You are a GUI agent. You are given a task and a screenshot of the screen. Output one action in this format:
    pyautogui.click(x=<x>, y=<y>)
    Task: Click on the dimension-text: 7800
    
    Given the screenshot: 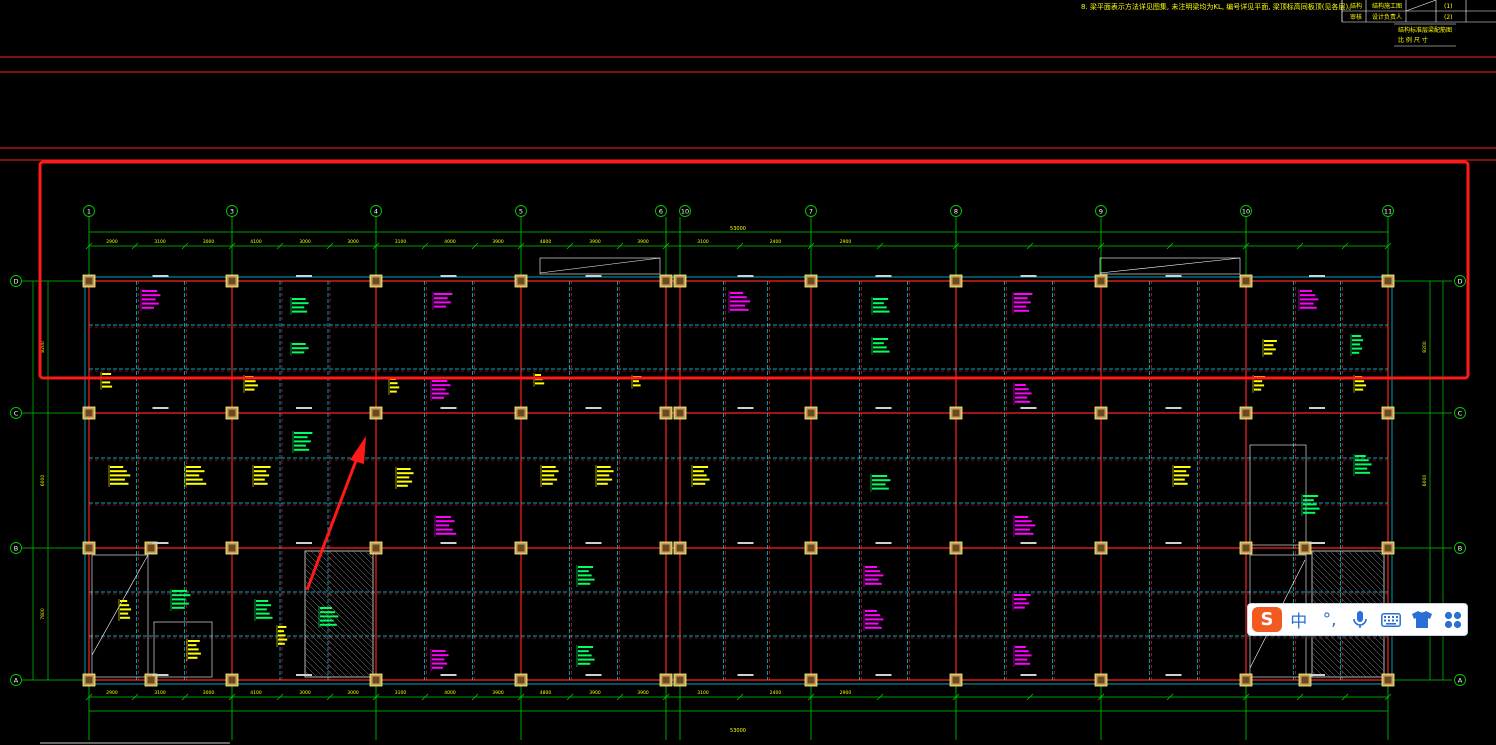 What is the action you would take?
    pyautogui.click(x=43, y=614)
    